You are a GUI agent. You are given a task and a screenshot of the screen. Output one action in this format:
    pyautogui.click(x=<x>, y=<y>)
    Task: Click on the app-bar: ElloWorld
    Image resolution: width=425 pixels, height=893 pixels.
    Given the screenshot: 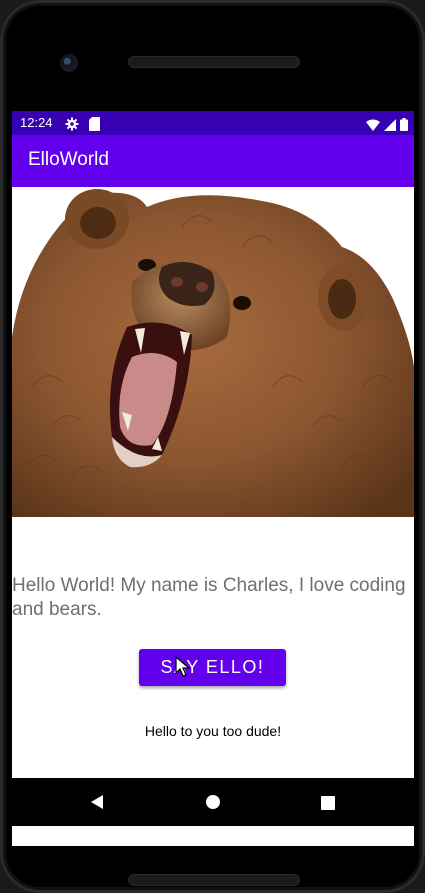 What is the action you would take?
    pyautogui.click(x=213, y=161)
    